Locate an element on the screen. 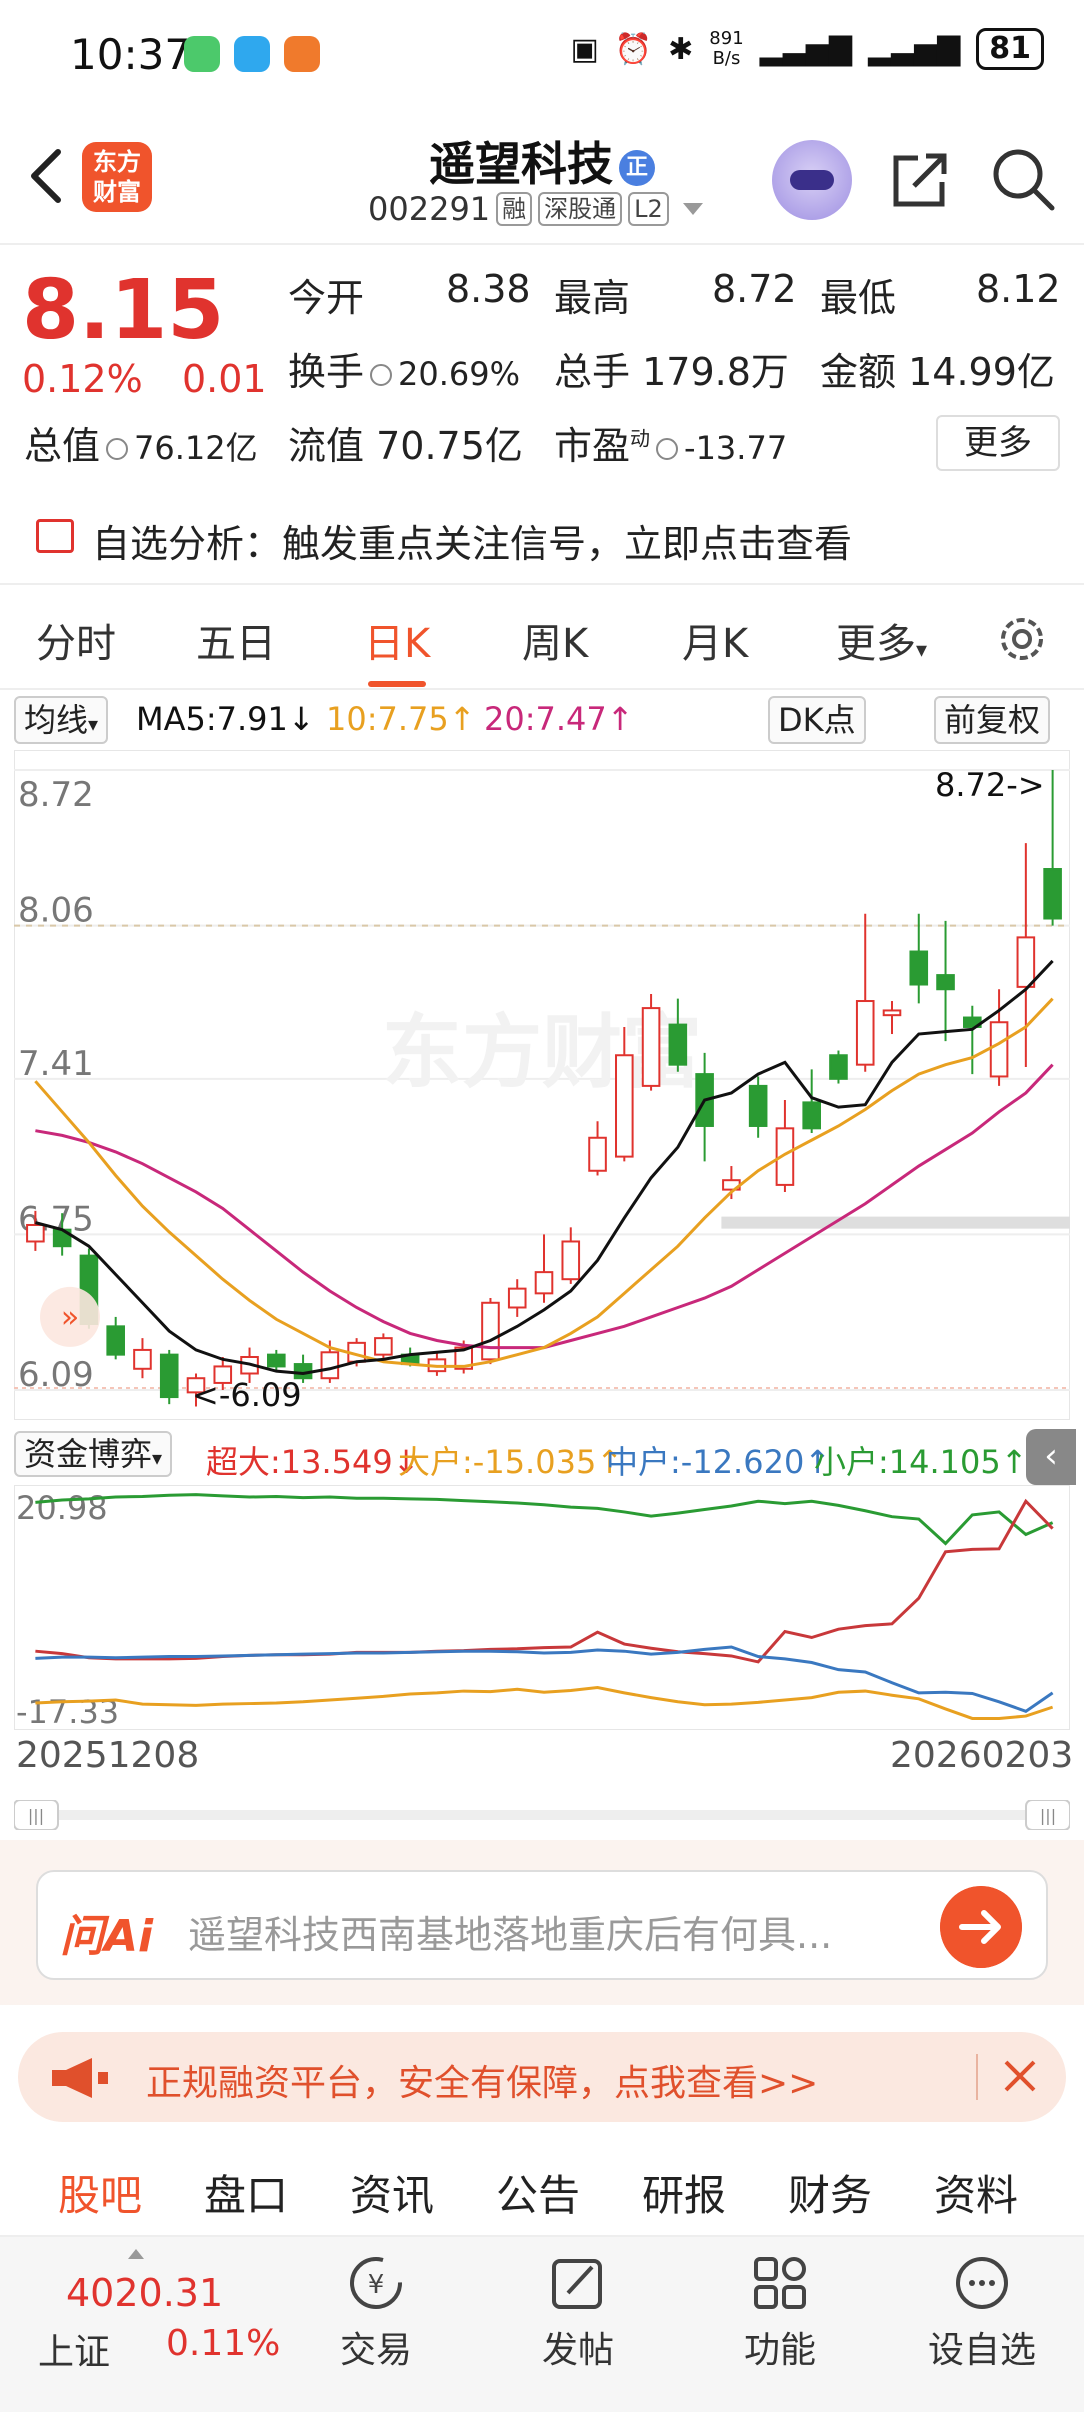 The image size is (1084, 2412). ma20-value: 20:7.47↑ is located at coordinates (559, 719).